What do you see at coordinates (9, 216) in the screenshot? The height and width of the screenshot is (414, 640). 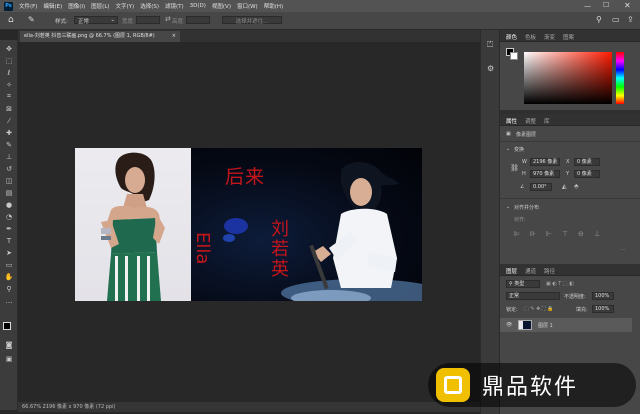 I see `dodge-tool-icon: ◔` at bounding box center [9, 216].